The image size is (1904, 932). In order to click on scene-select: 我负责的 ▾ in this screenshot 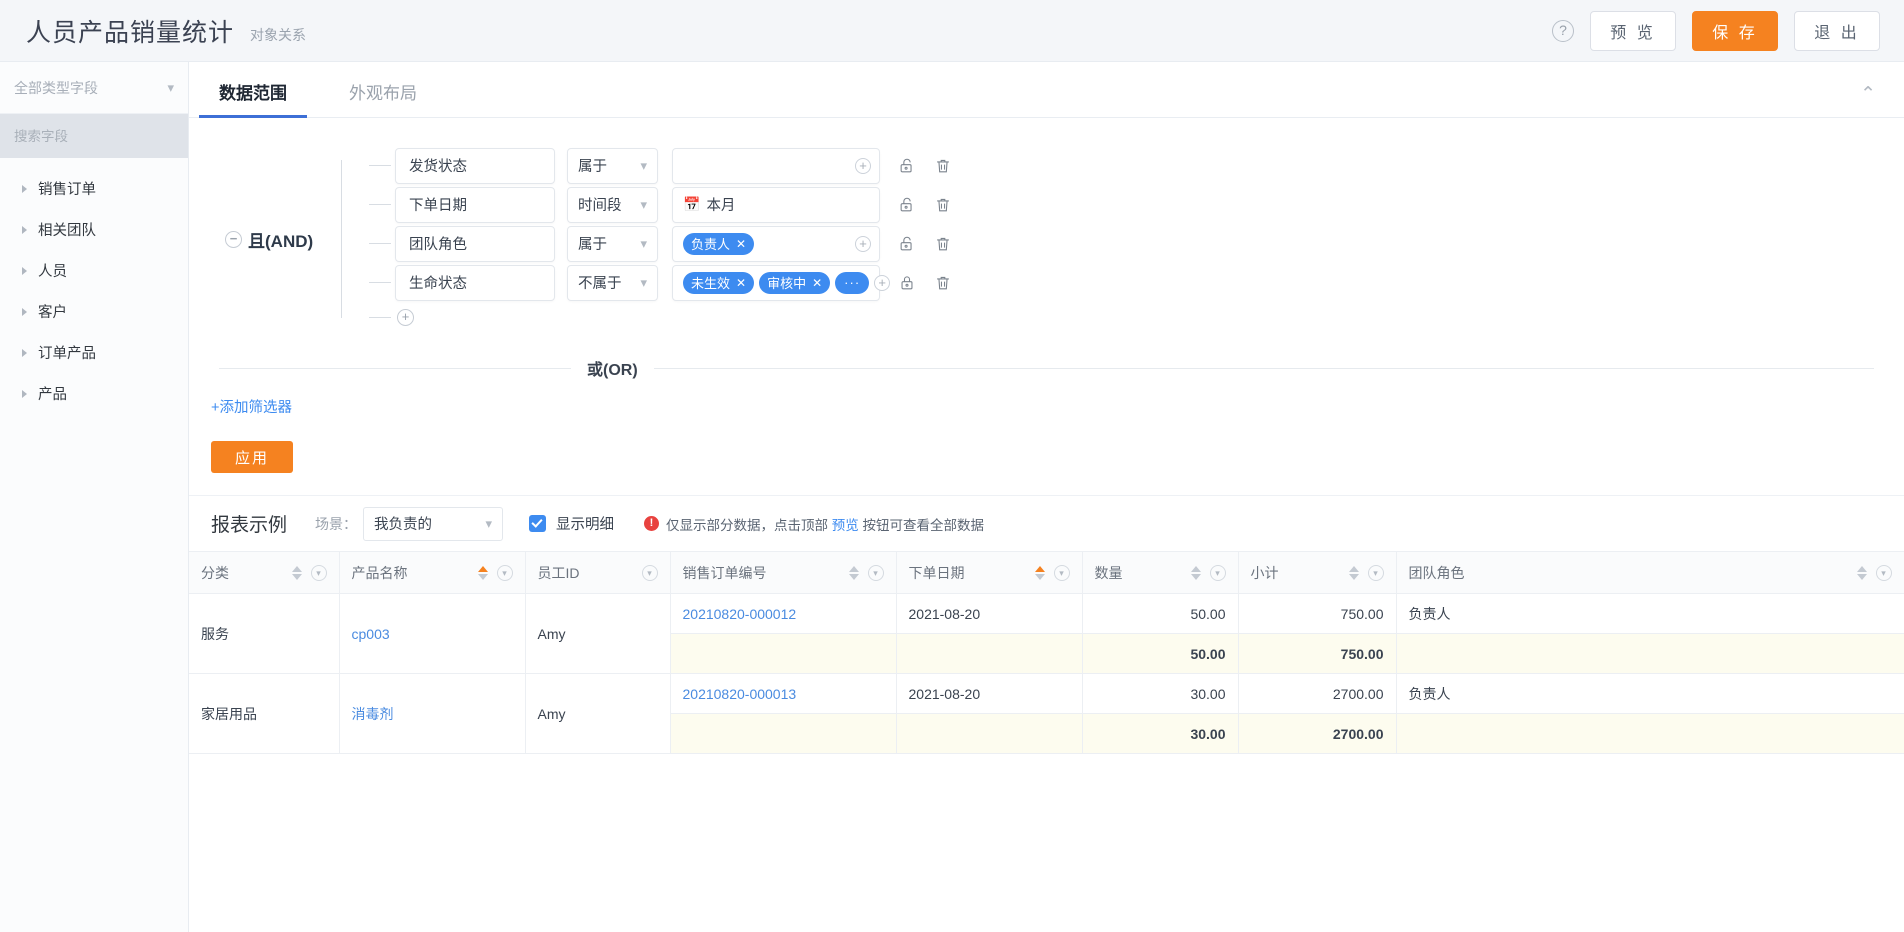, I will do `click(433, 523)`.